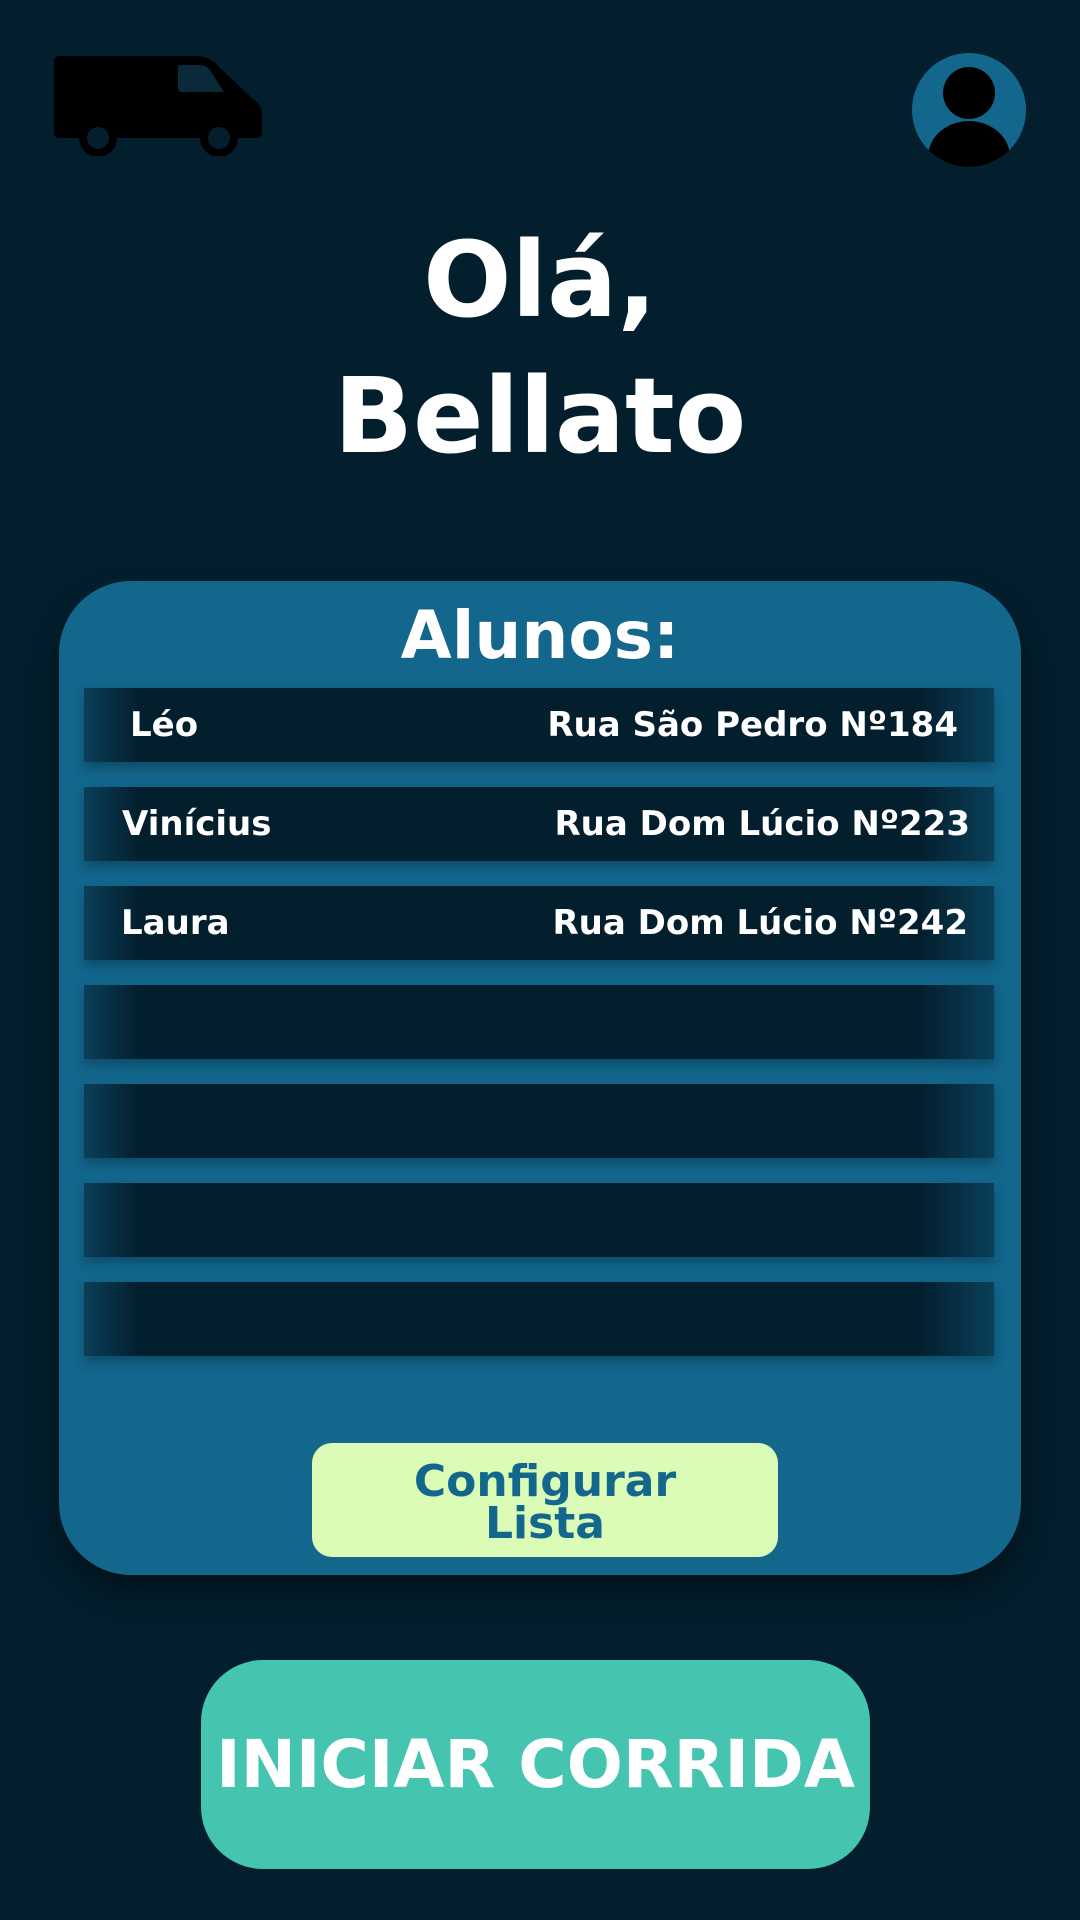 The width and height of the screenshot is (1080, 1920). What do you see at coordinates (197, 824) in the screenshot?
I see `student-name: Vinícius` at bounding box center [197, 824].